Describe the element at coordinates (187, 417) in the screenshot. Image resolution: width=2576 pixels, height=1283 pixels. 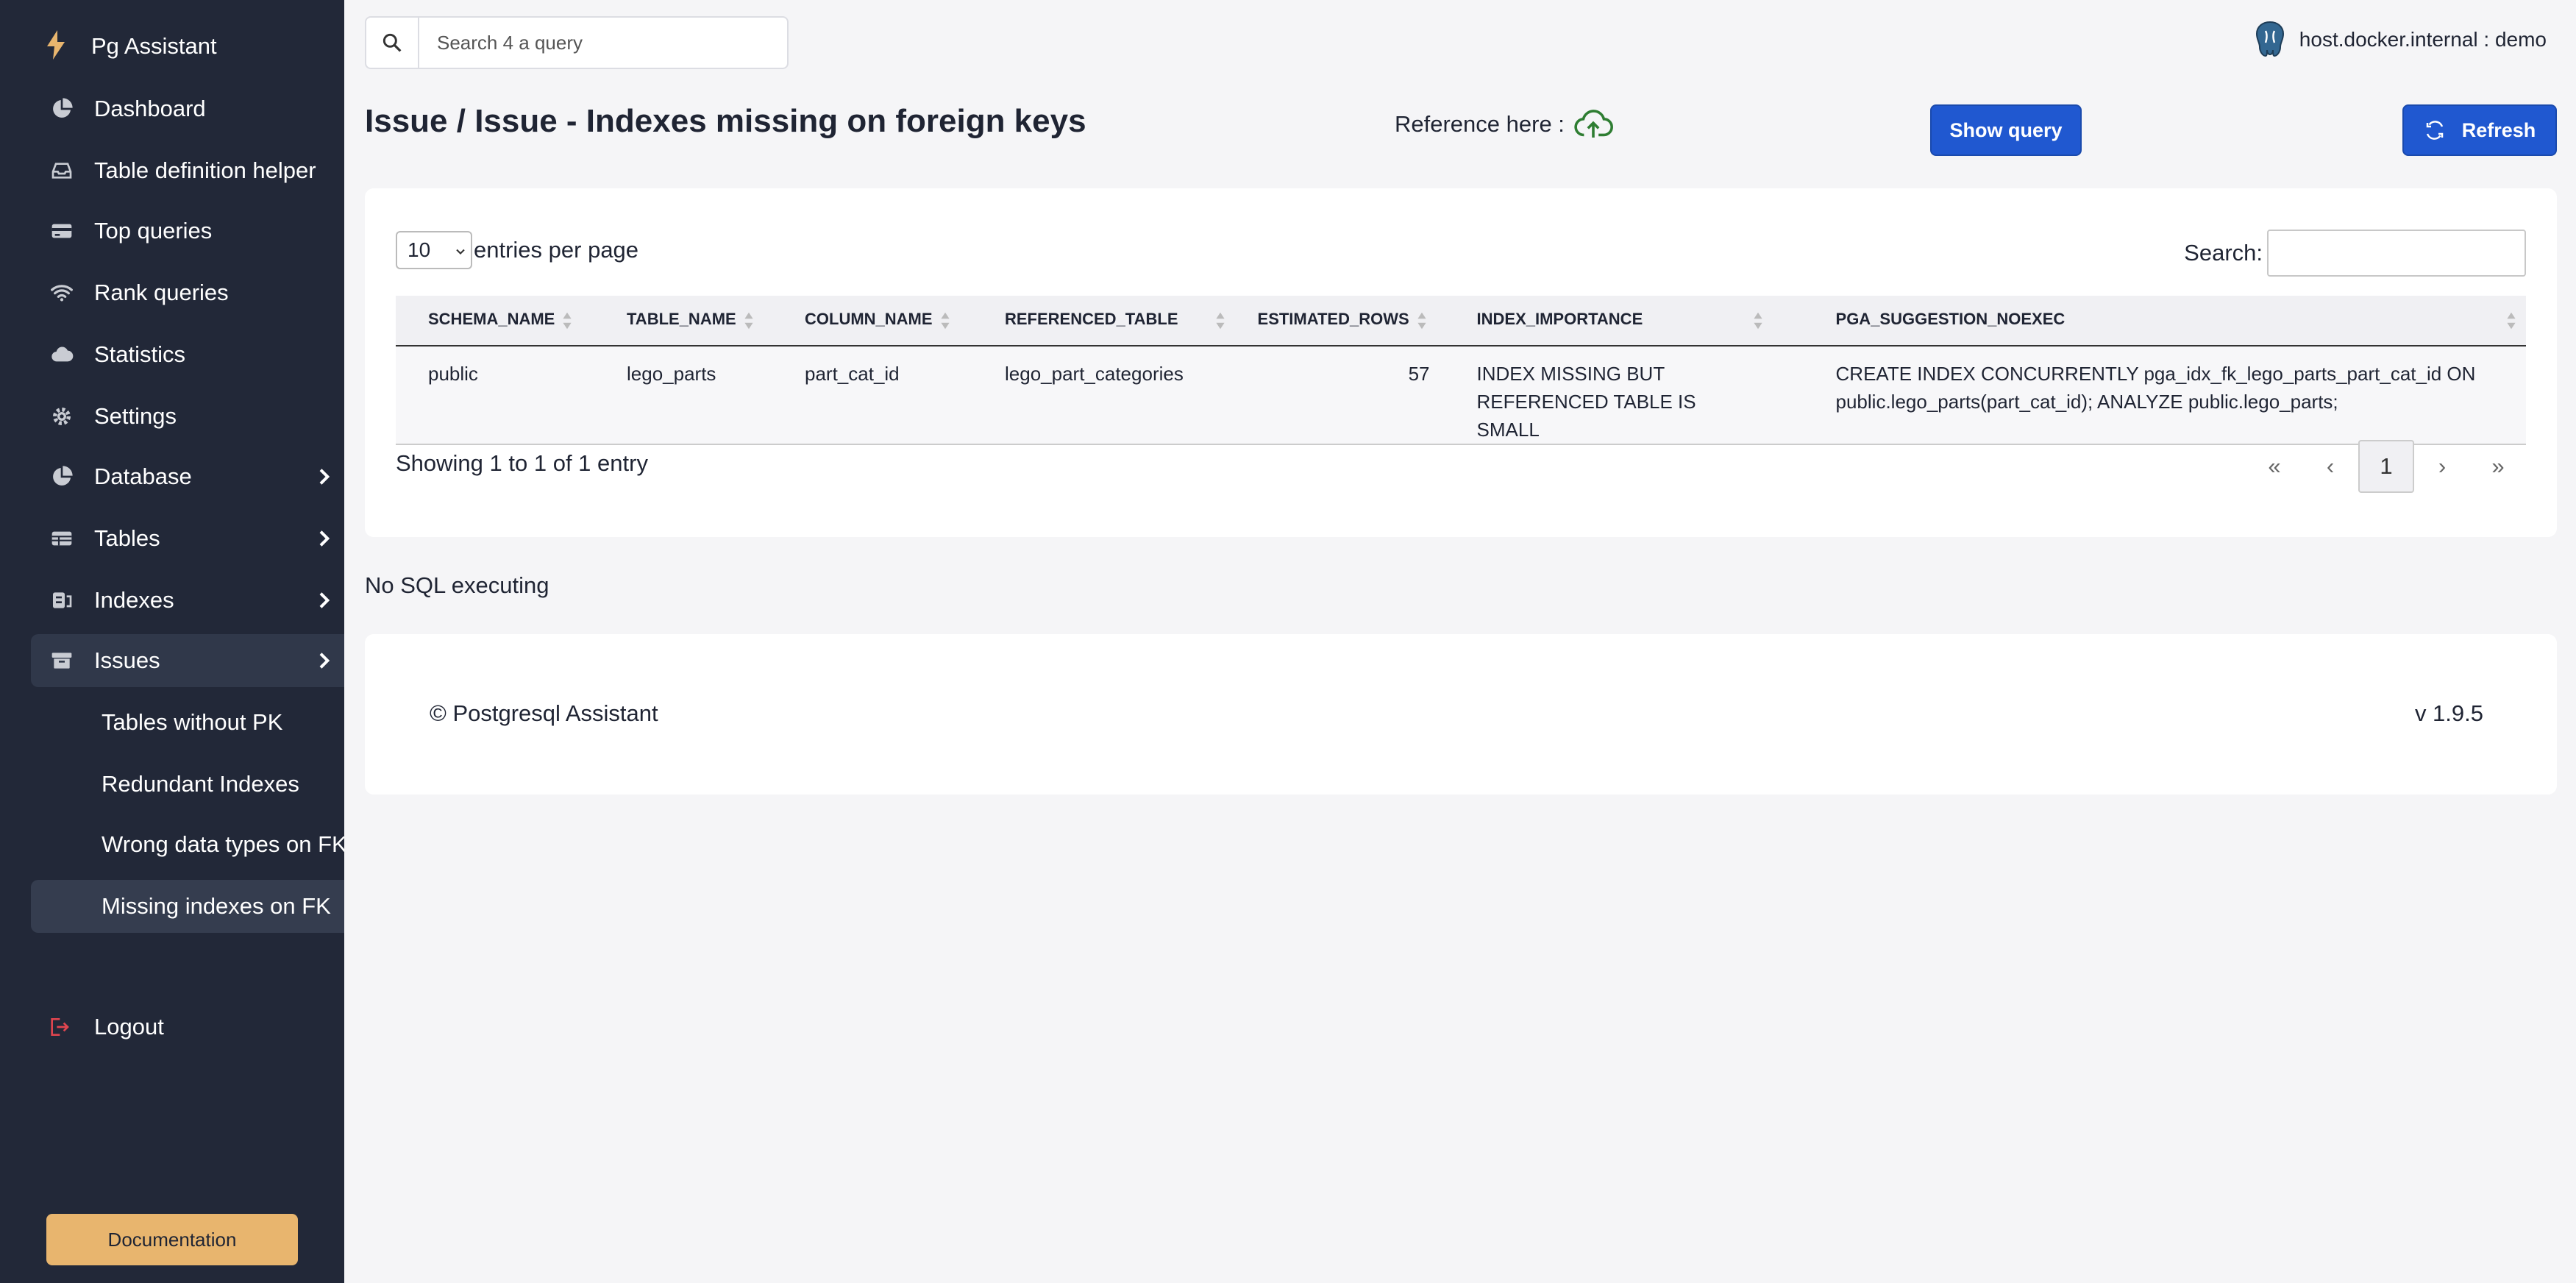
I see `sidebar-item-settings: Settings` at that location.